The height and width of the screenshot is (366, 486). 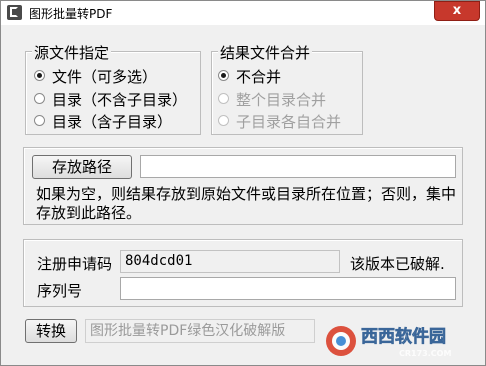 What do you see at coordinates (230, 261) in the screenshot?
I see `reg-code-field: 804dcd01` at bounding box center [230, 261].